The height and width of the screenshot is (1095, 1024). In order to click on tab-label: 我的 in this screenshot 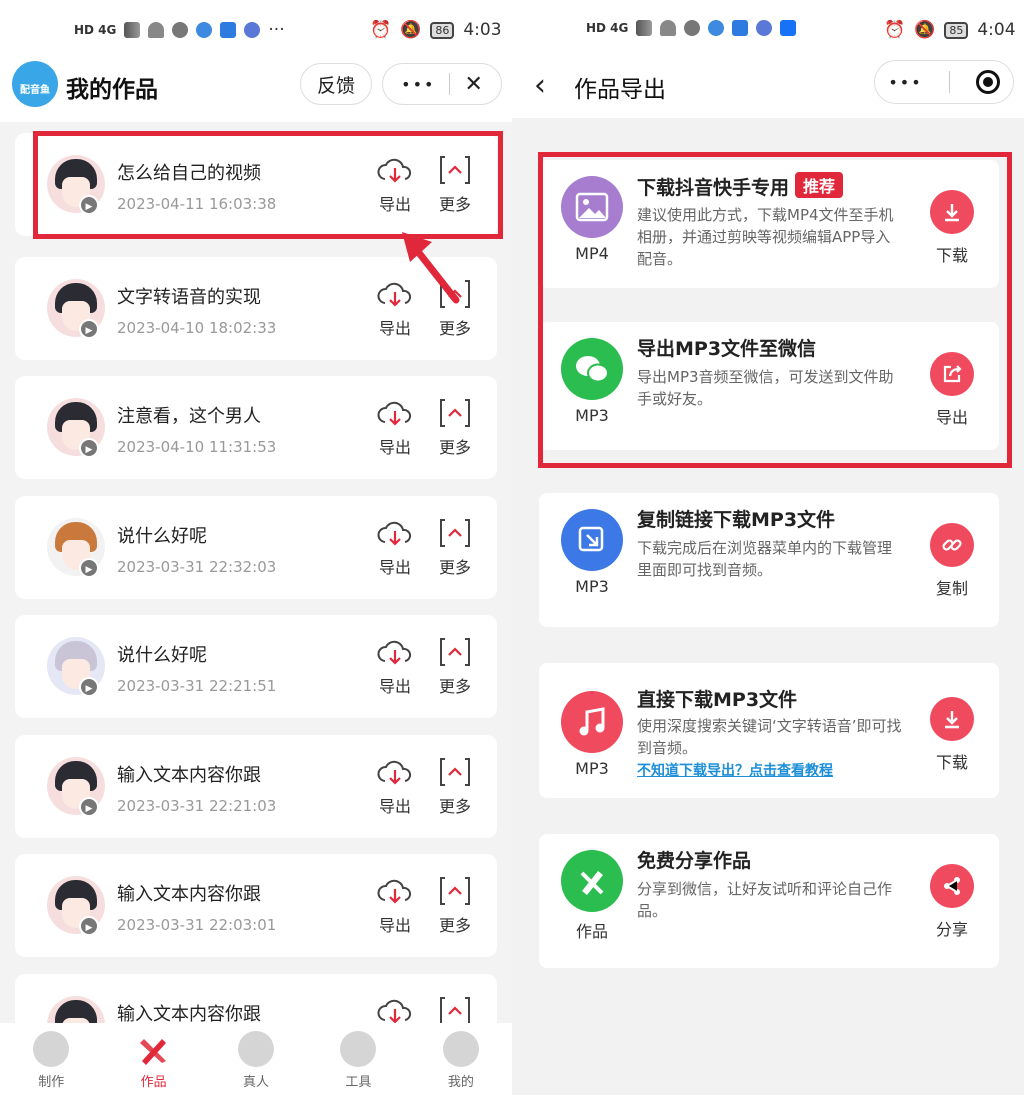, I will do `click(460, 1082)`.